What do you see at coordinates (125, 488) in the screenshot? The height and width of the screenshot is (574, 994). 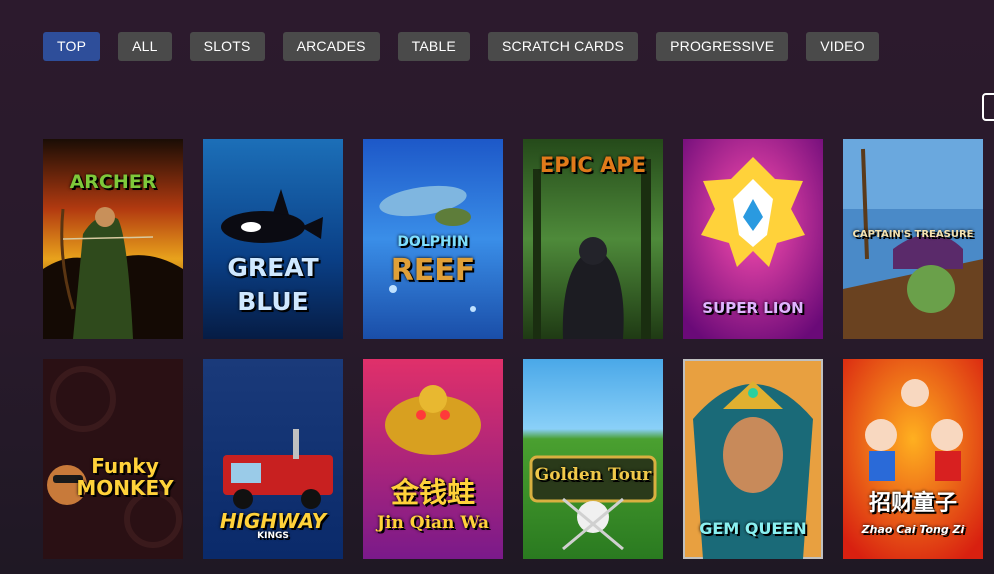 I see `game-title-line2: MONKEY` at bounding box center [125, 488].